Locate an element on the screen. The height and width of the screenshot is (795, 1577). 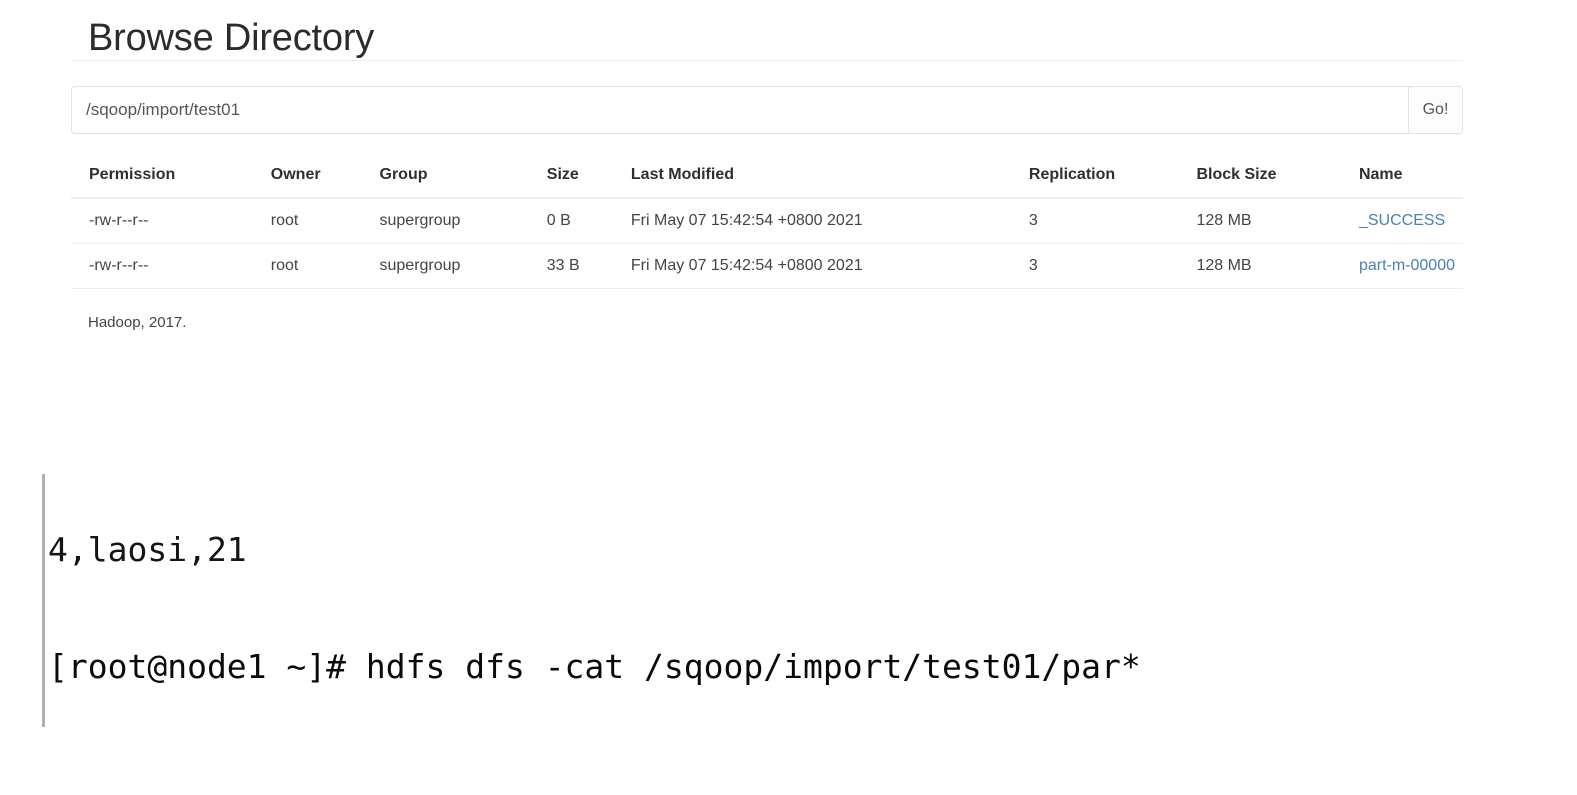
file-link: _SUCCESS is located at coordinates (1402, 220).